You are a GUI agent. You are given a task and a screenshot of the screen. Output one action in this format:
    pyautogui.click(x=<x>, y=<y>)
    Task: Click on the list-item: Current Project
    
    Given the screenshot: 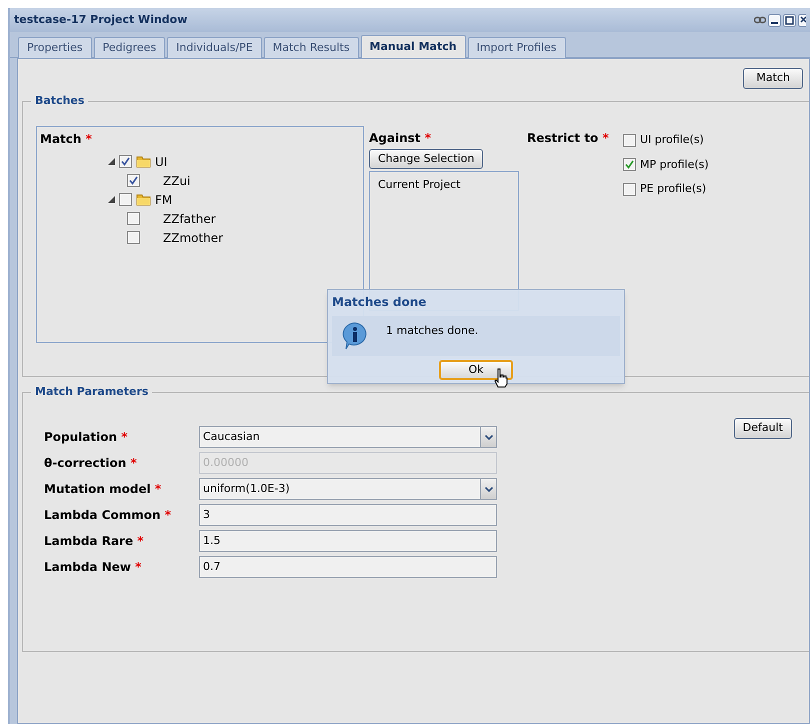 What is the action you would take?
    pyautogui.click(x=444, y=185)
    